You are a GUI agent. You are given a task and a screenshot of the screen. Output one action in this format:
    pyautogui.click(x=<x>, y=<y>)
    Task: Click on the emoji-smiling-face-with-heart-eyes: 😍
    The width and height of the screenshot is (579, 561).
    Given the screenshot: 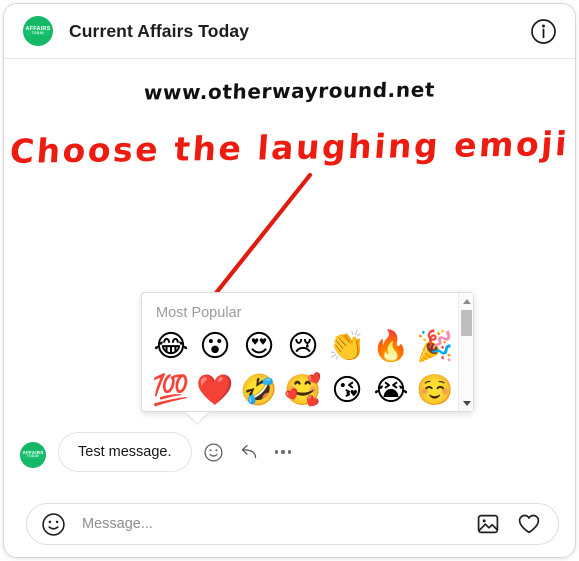 What is the action you would take?
    pyautogui.click(x=259, y=347)
    